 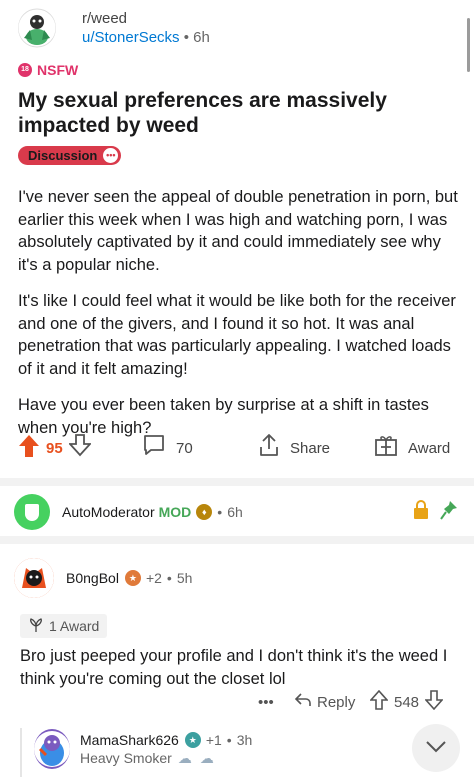 What do you see at coordinates (111, 155) in the screenshot?
I see `chat-bubble-icon: •••` at bounding box center [111, 155].